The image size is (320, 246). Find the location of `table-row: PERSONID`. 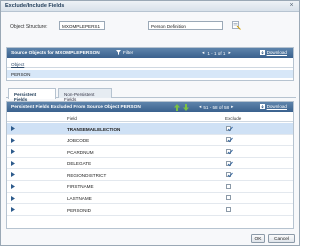

table-row: PERSONID is located at coordinates (150, 210).